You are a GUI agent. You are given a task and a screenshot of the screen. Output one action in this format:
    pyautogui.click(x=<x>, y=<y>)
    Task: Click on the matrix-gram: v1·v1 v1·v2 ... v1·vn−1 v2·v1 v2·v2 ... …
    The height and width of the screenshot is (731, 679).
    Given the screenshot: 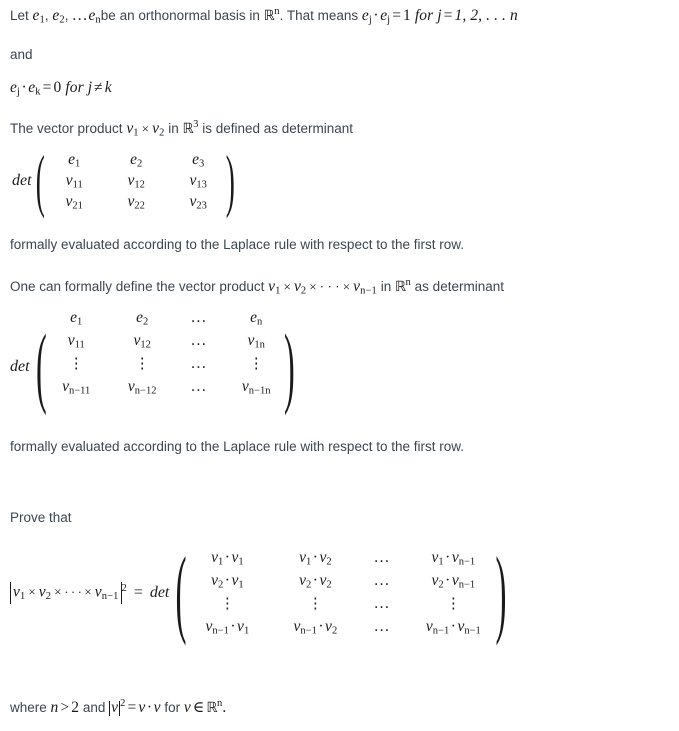 What is the action you would take?
    pyautogui.click(x=342, y=592)
    